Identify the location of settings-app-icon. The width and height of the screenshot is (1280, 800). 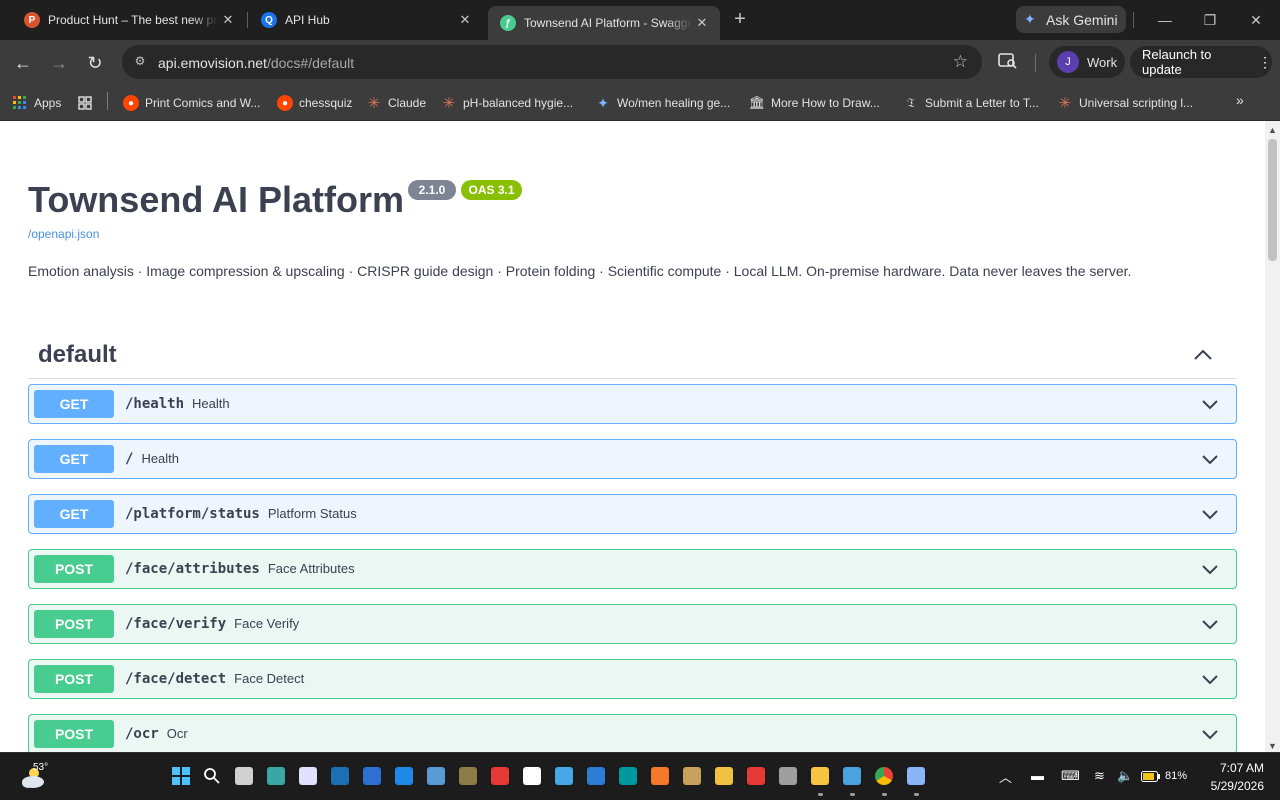
(436, 776).